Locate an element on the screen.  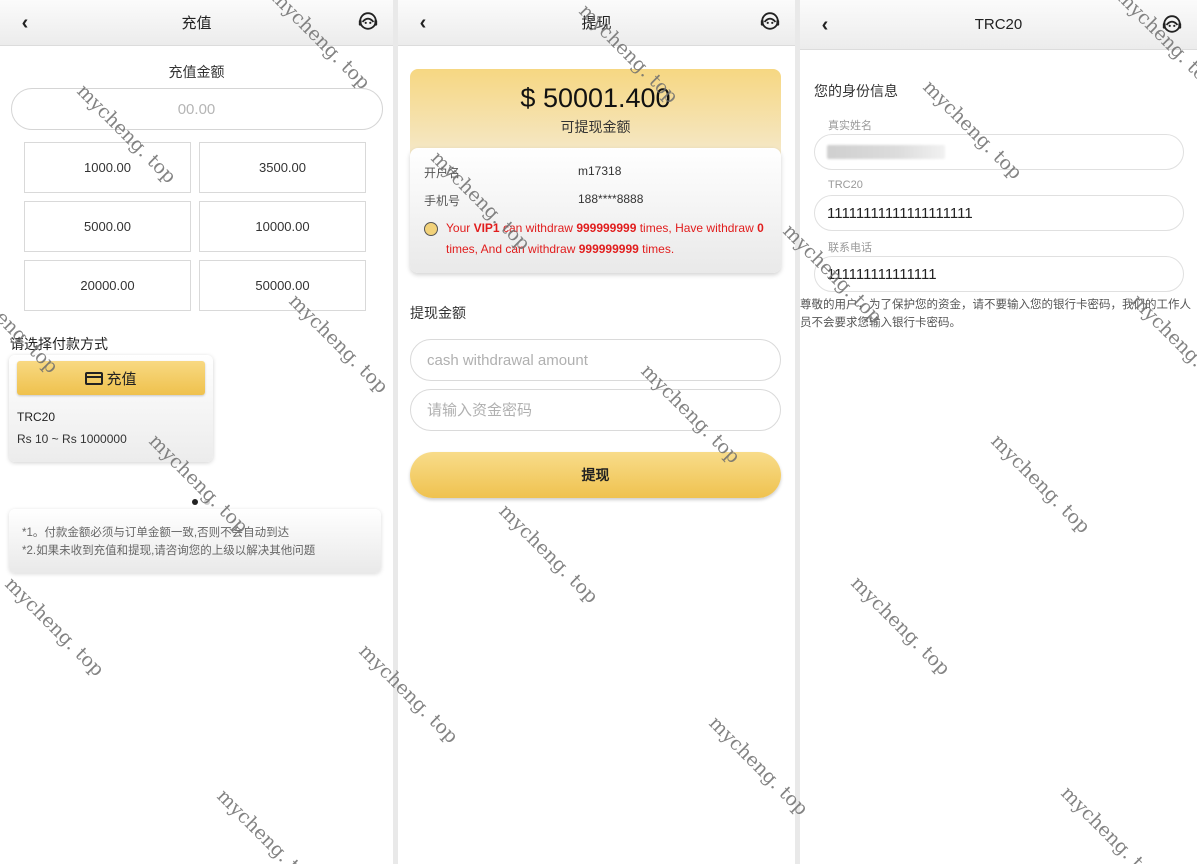
phone-label: 手机号 is located at coordinates (442, 201).